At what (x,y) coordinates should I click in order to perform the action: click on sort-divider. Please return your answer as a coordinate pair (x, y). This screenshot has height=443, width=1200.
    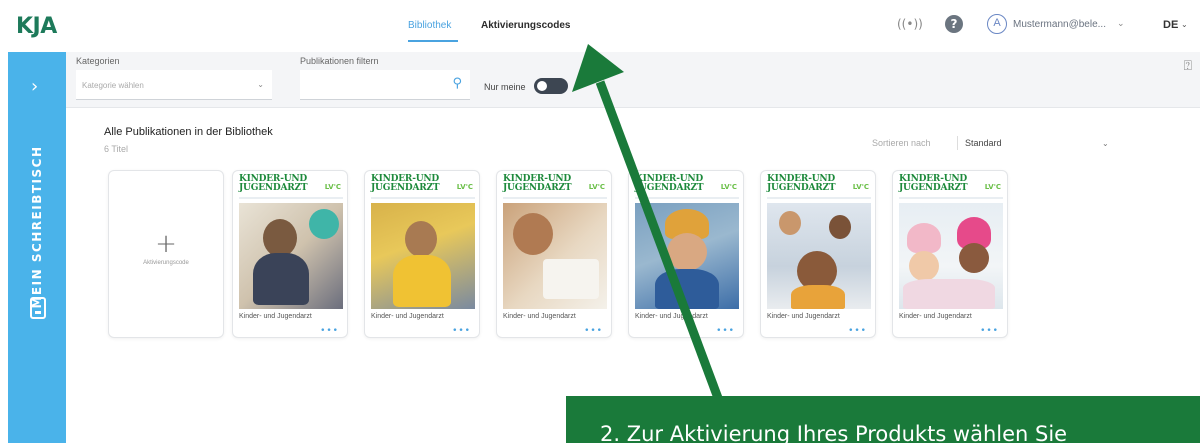
    Looking at the image, I should click on (957, 143).